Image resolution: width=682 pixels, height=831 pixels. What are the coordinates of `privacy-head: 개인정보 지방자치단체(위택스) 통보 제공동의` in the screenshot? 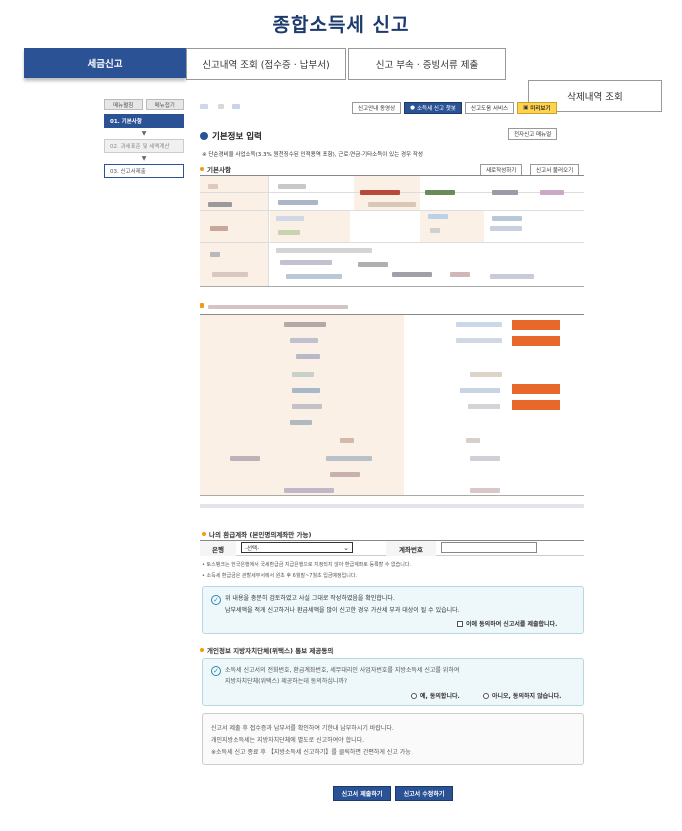 It's located at (266, 650).